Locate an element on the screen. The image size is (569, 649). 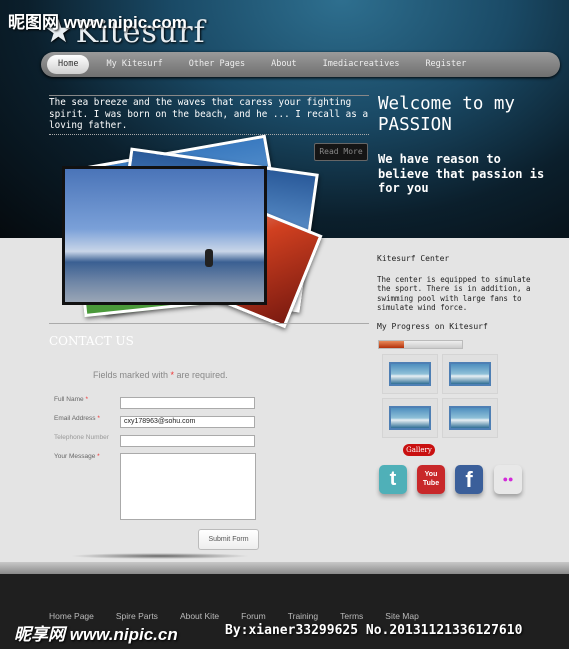
watermark-top: 昵图网 www.nipic.com is located at coordinates (97, 22).